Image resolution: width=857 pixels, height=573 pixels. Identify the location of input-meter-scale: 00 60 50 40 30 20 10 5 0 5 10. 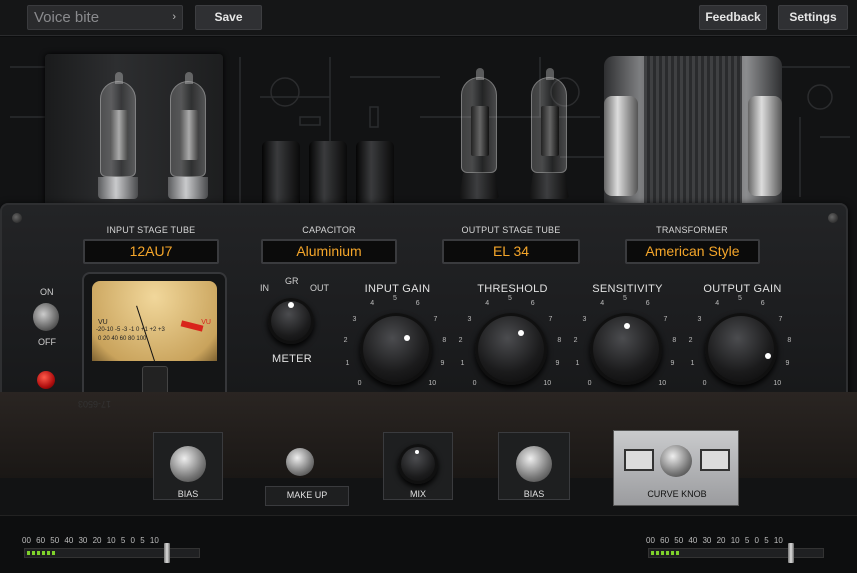
(90, 540).